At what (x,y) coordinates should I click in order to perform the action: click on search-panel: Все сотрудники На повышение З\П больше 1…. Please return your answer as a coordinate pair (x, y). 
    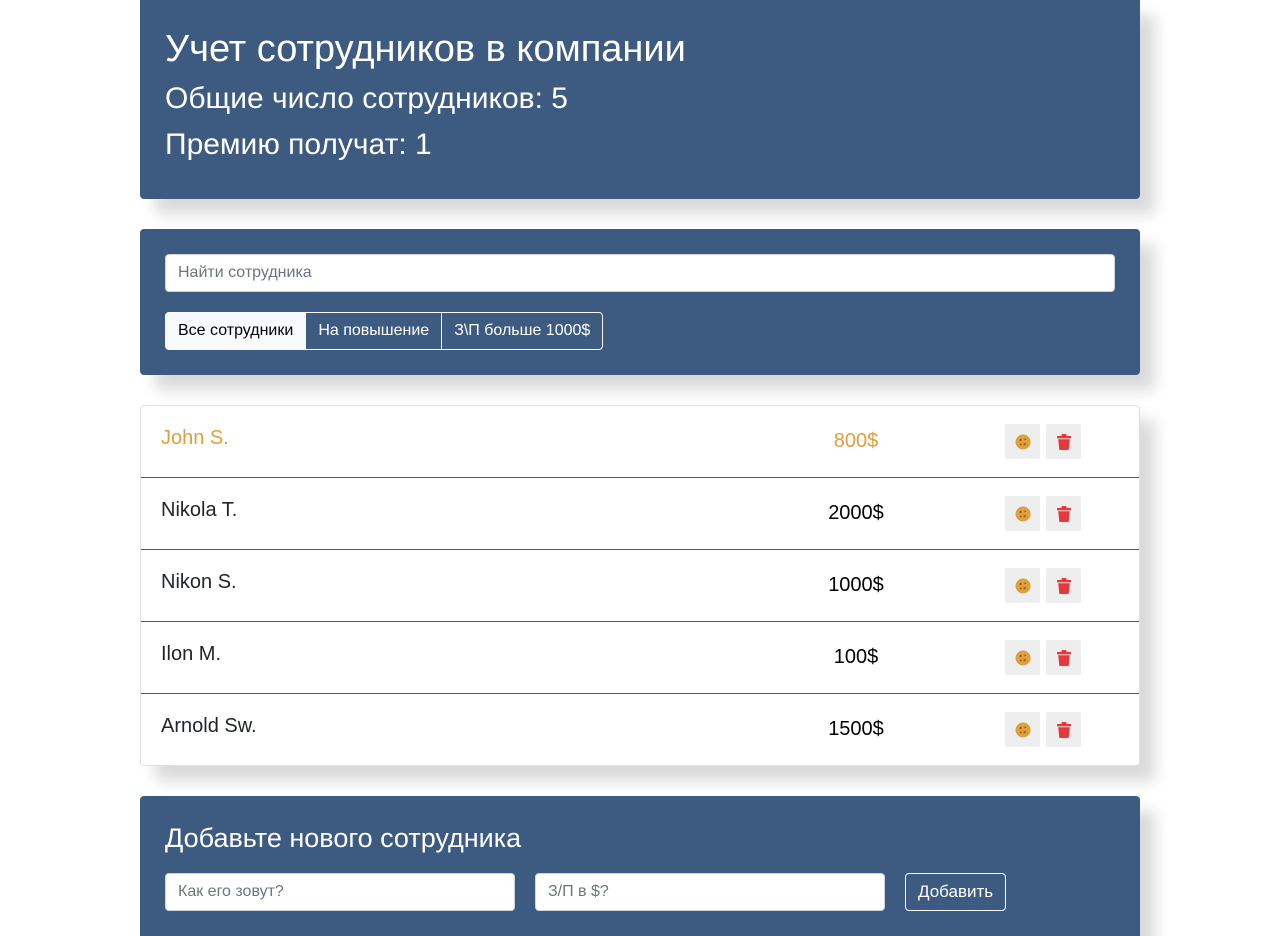
    Looking at the image, I should click on (640, 302).